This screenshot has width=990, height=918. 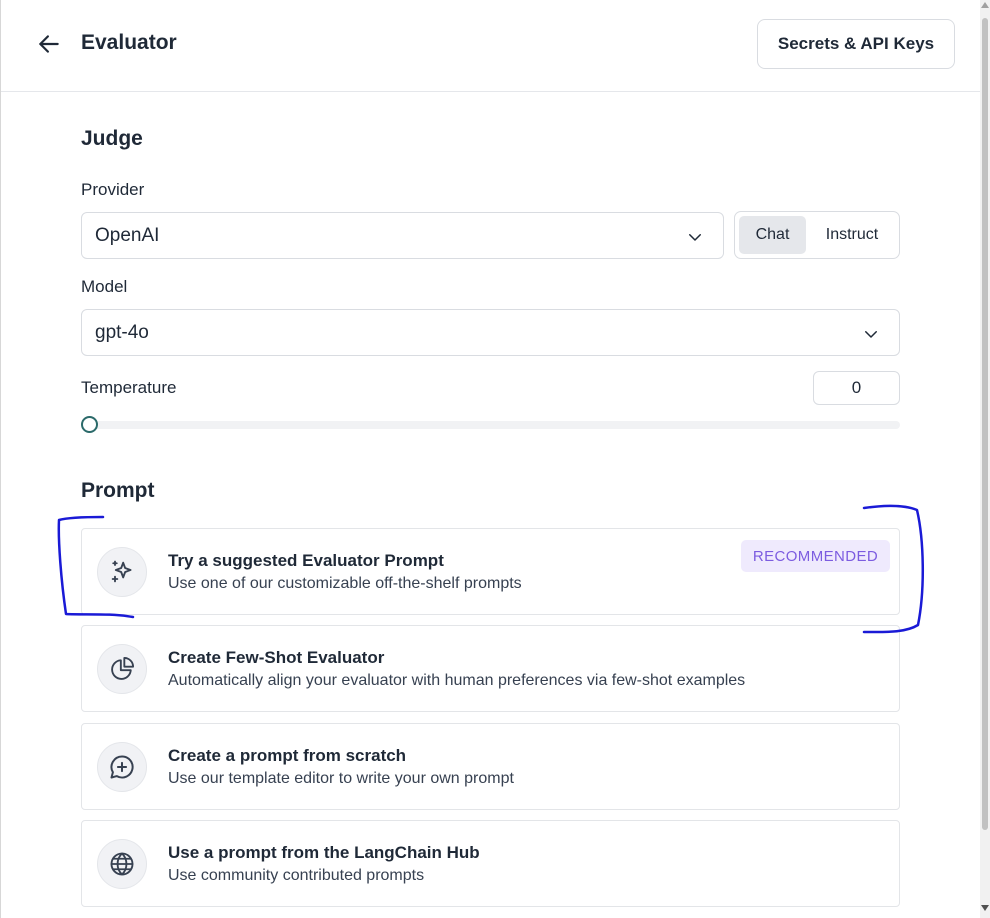 I want to click on page-title: Evaluator, so click(x=129, y=42).